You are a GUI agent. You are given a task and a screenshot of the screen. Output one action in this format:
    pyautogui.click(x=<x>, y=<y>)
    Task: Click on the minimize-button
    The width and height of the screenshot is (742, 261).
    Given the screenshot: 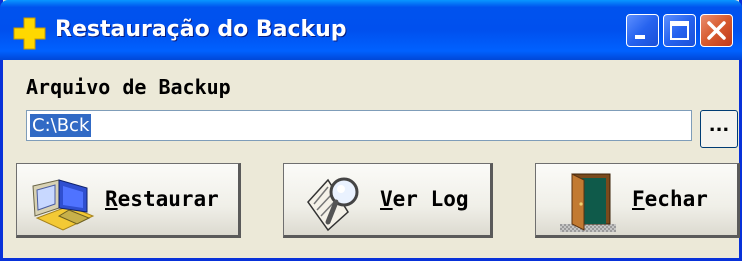 What is the action you would take?
    pyautogui.click(x=642, y=30)
    